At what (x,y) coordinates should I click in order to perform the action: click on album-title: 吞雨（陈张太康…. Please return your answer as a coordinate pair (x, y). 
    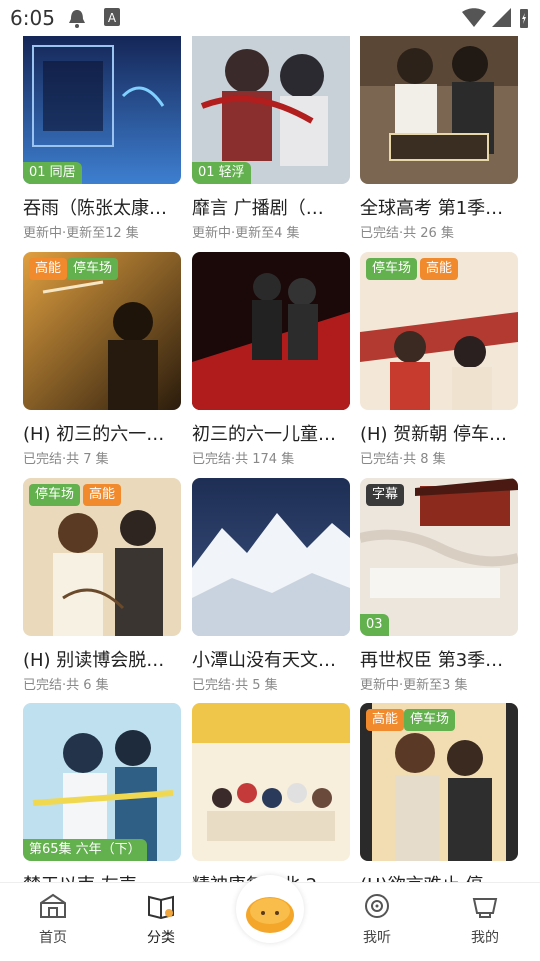
    Looking at the image, I should click on (102, 207).